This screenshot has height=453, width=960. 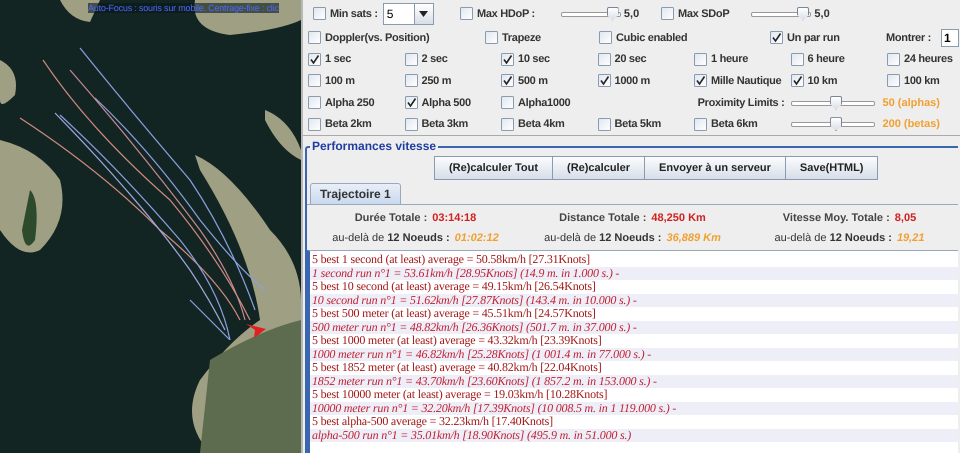 What do you see at coordinates (466, 273) in the screenshot?
I see `result-line: 1 second run n°1 = 53.61km/h [28.95Knots] (14.9 m. in 1.000 s.) -` at bounding box center [466, 273].